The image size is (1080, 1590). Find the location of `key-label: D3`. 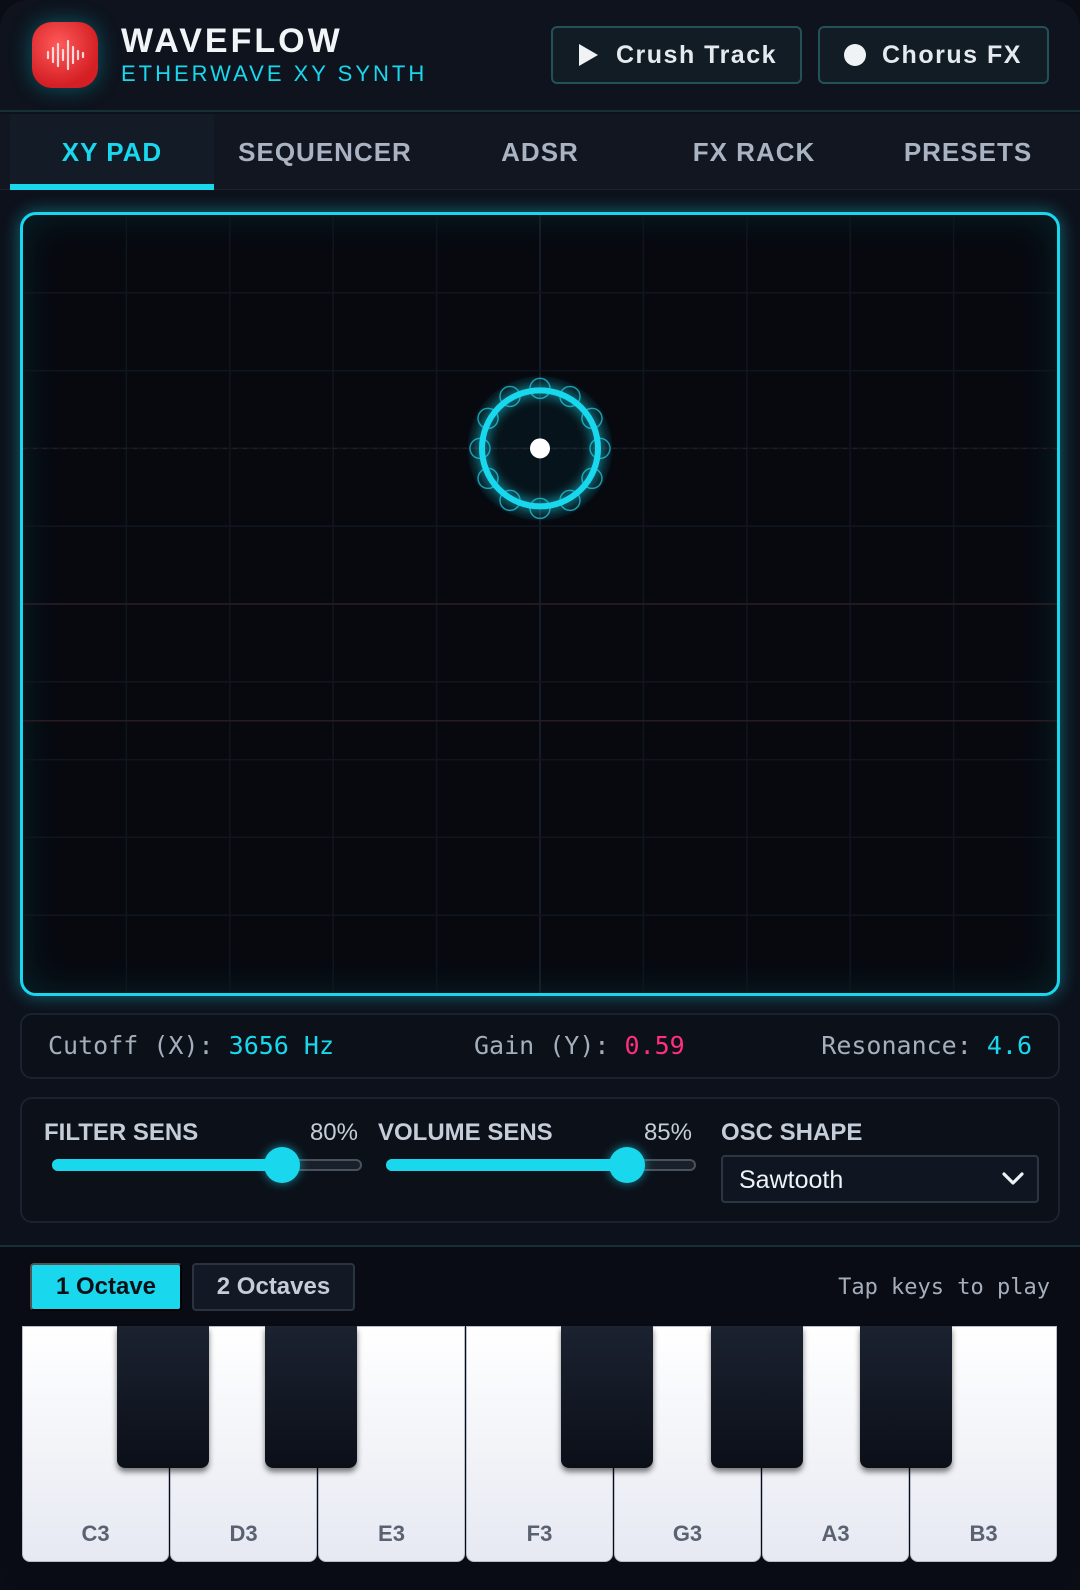

key-label: D3 is located at coordinates (243, 1533).